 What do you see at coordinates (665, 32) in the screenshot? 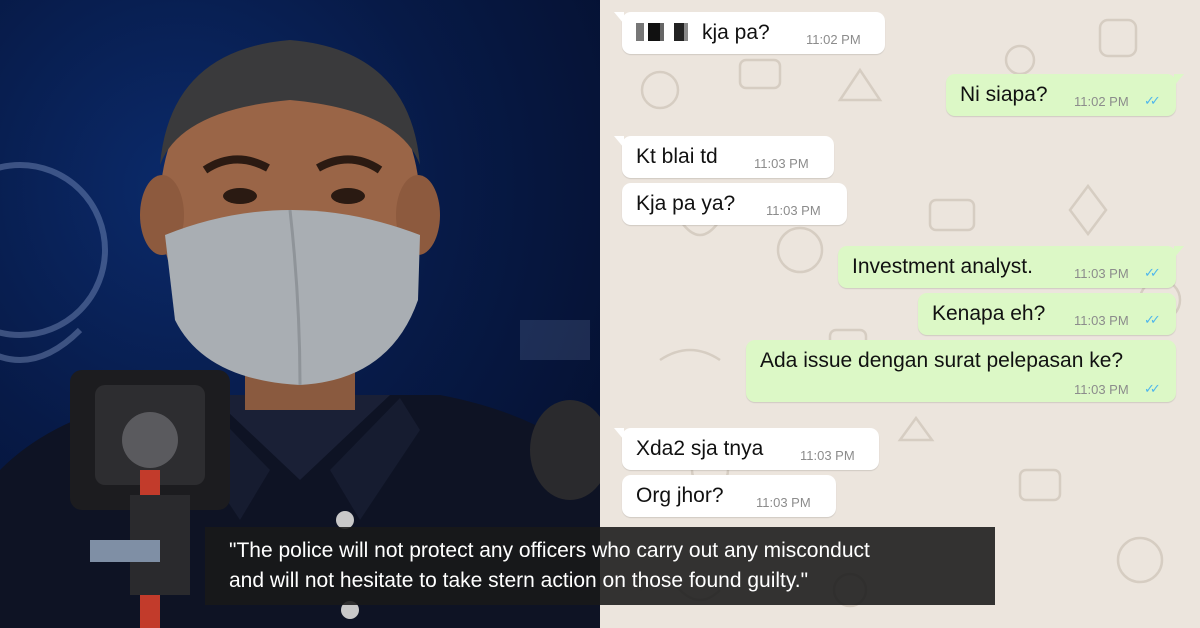
I see `redacted-name` at bounding box center [665, 32].